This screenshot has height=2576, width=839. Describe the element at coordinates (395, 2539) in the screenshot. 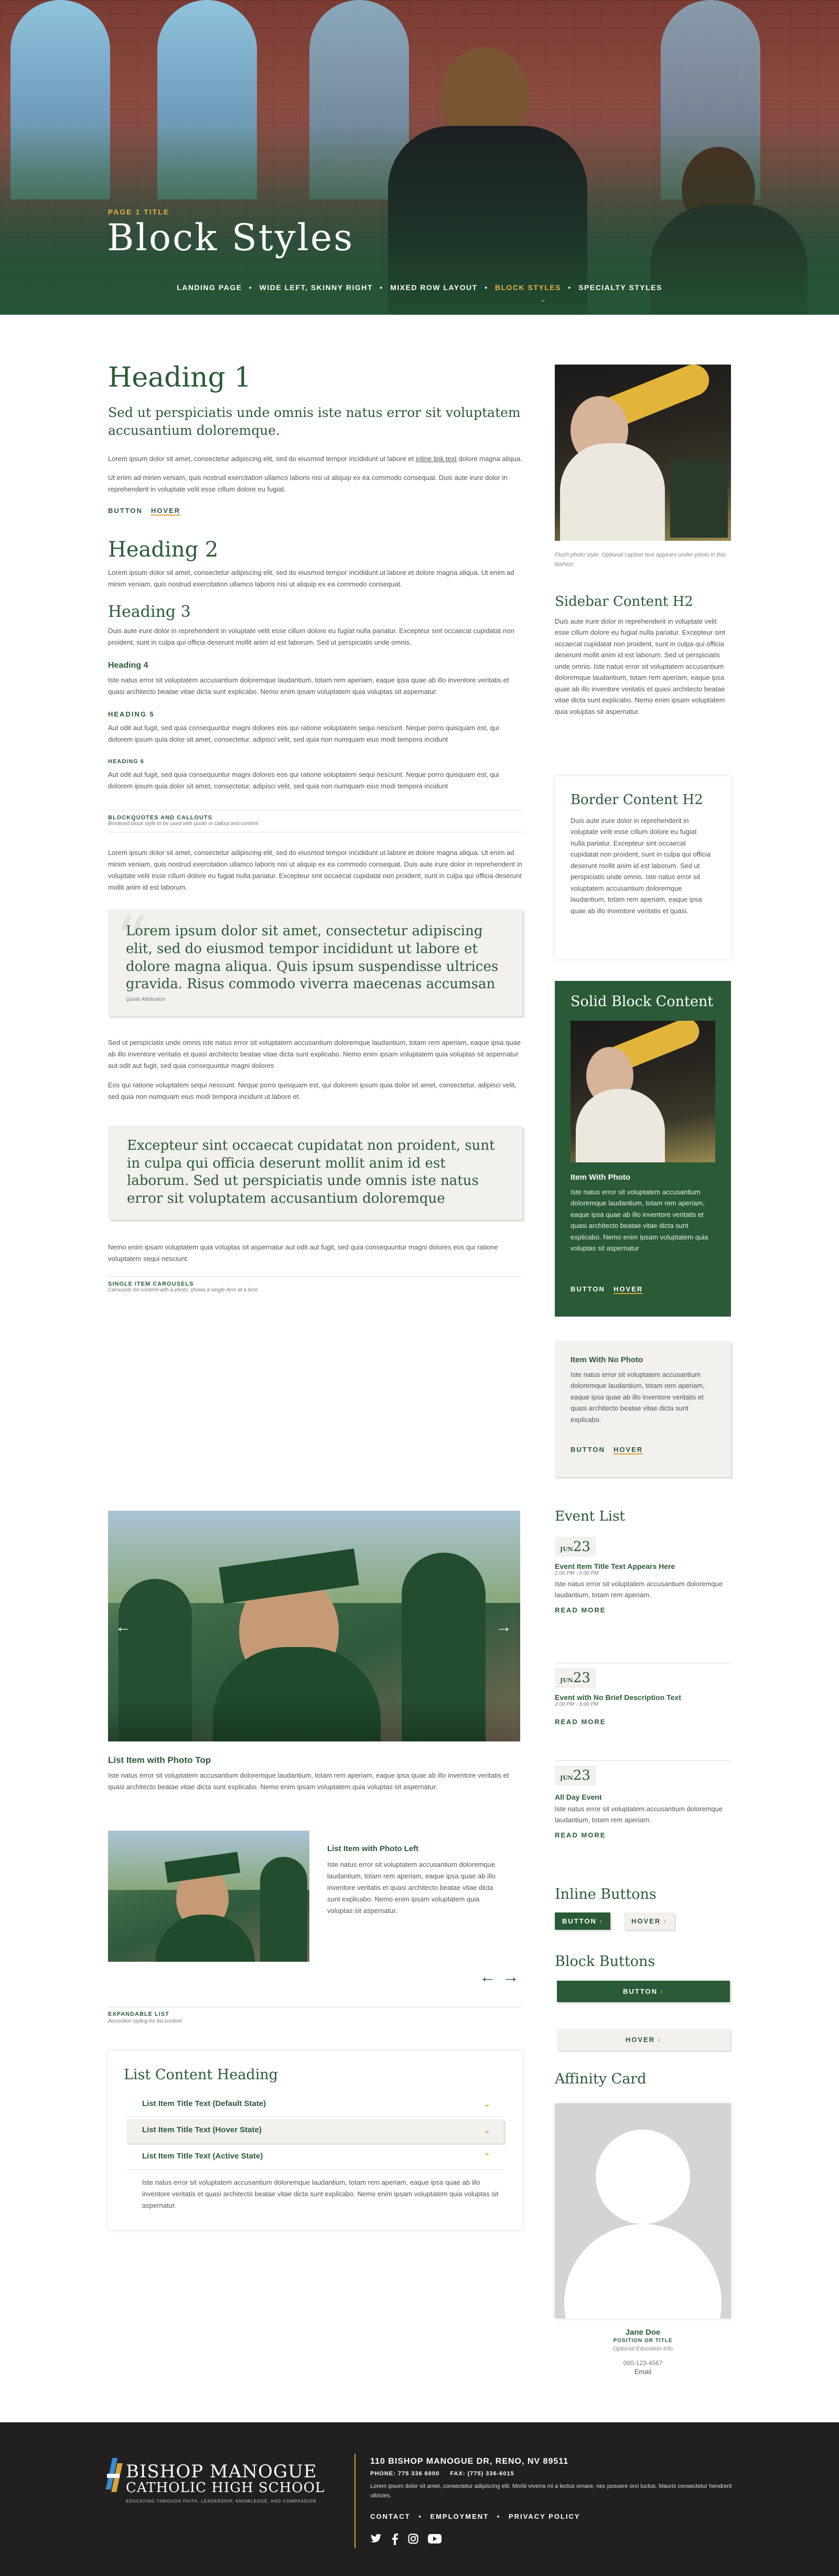

I see `facebook-icon` at that location.